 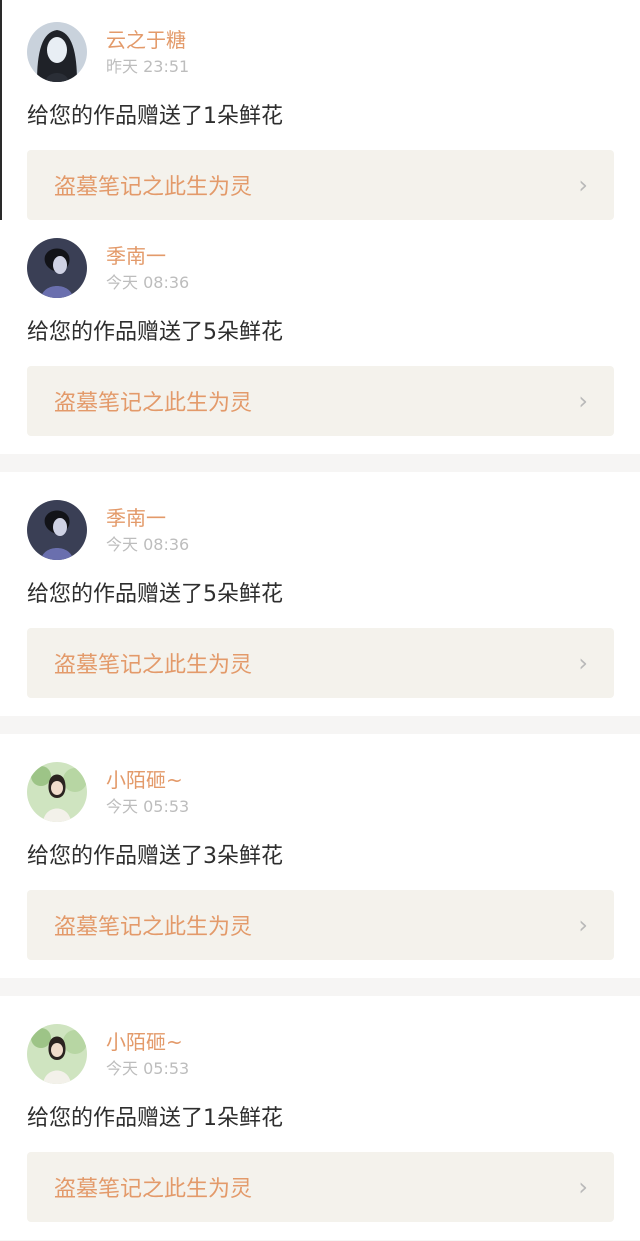 What do you see at coordinates (320, 41) in the screenshot?
I see `notification-header: 云之于糖 昨天 23:51` at bounding box center [320, 41].